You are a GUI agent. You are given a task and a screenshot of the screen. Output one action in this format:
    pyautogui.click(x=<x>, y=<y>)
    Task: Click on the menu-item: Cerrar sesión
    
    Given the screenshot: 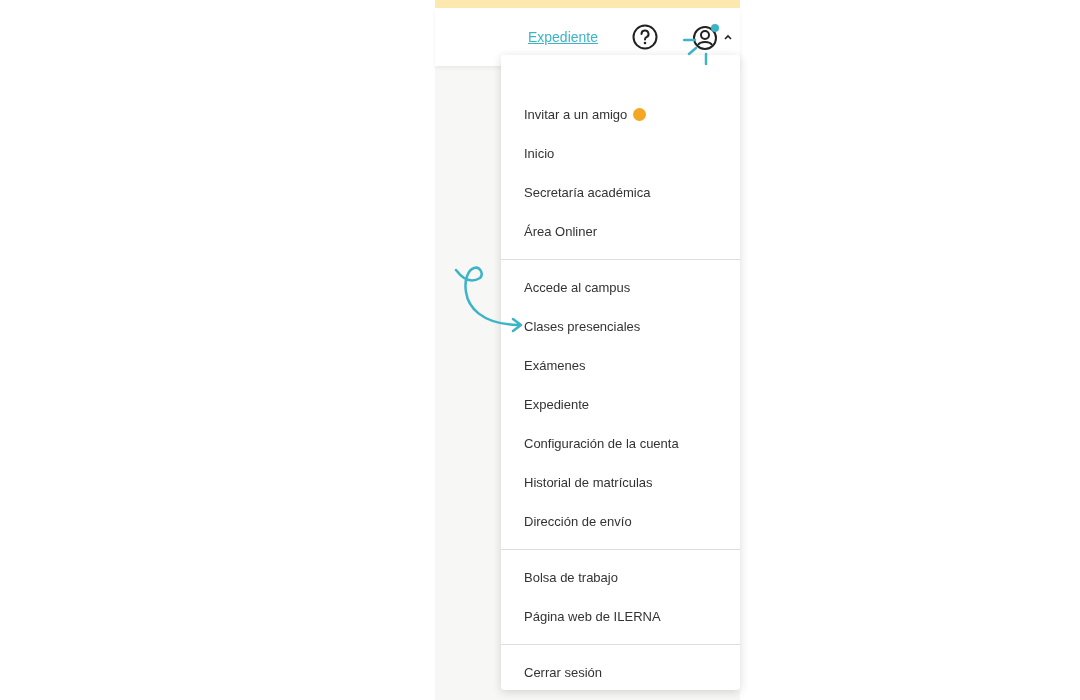 What is the action you would take?
    pyautogui.click(x=620, y=672)
    